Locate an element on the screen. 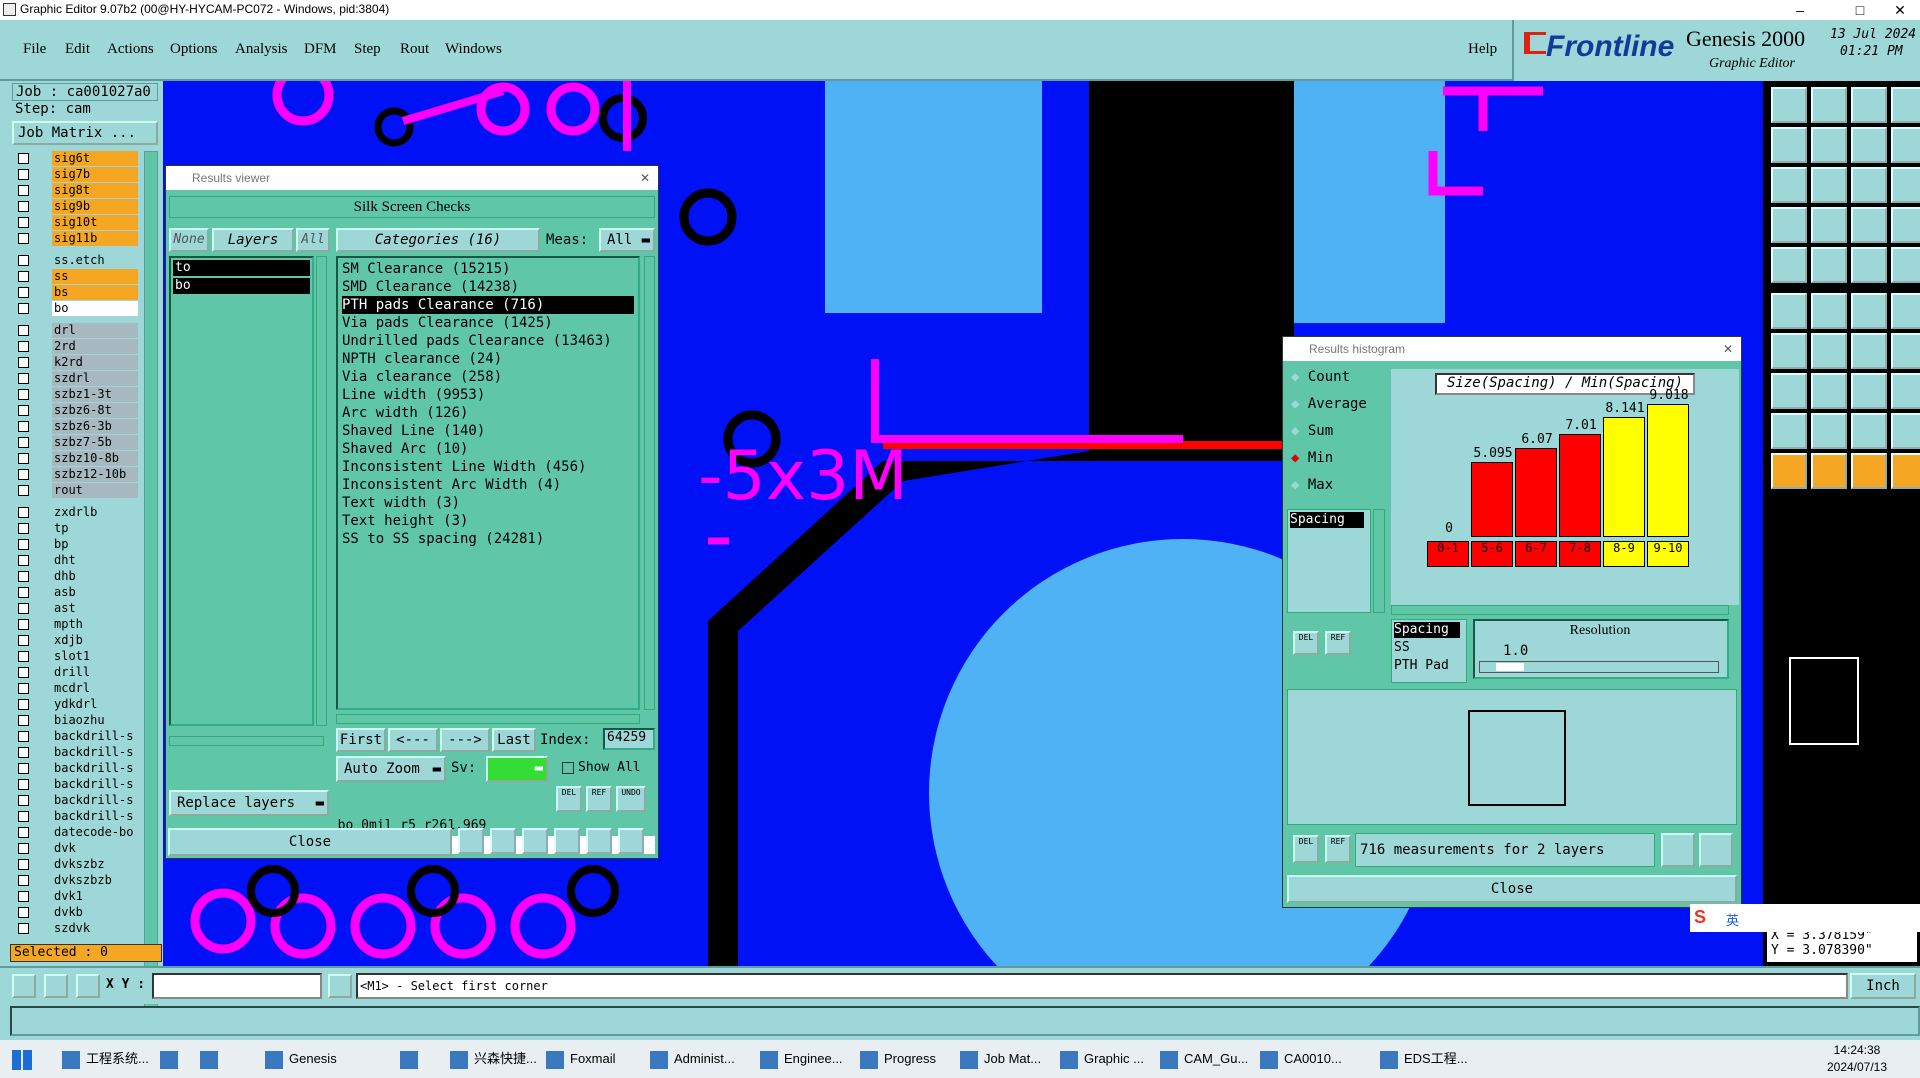 This screenshot has width=1920, height=1078. category-item: Shaved Arc (10) is located at coordinates (488, 449).